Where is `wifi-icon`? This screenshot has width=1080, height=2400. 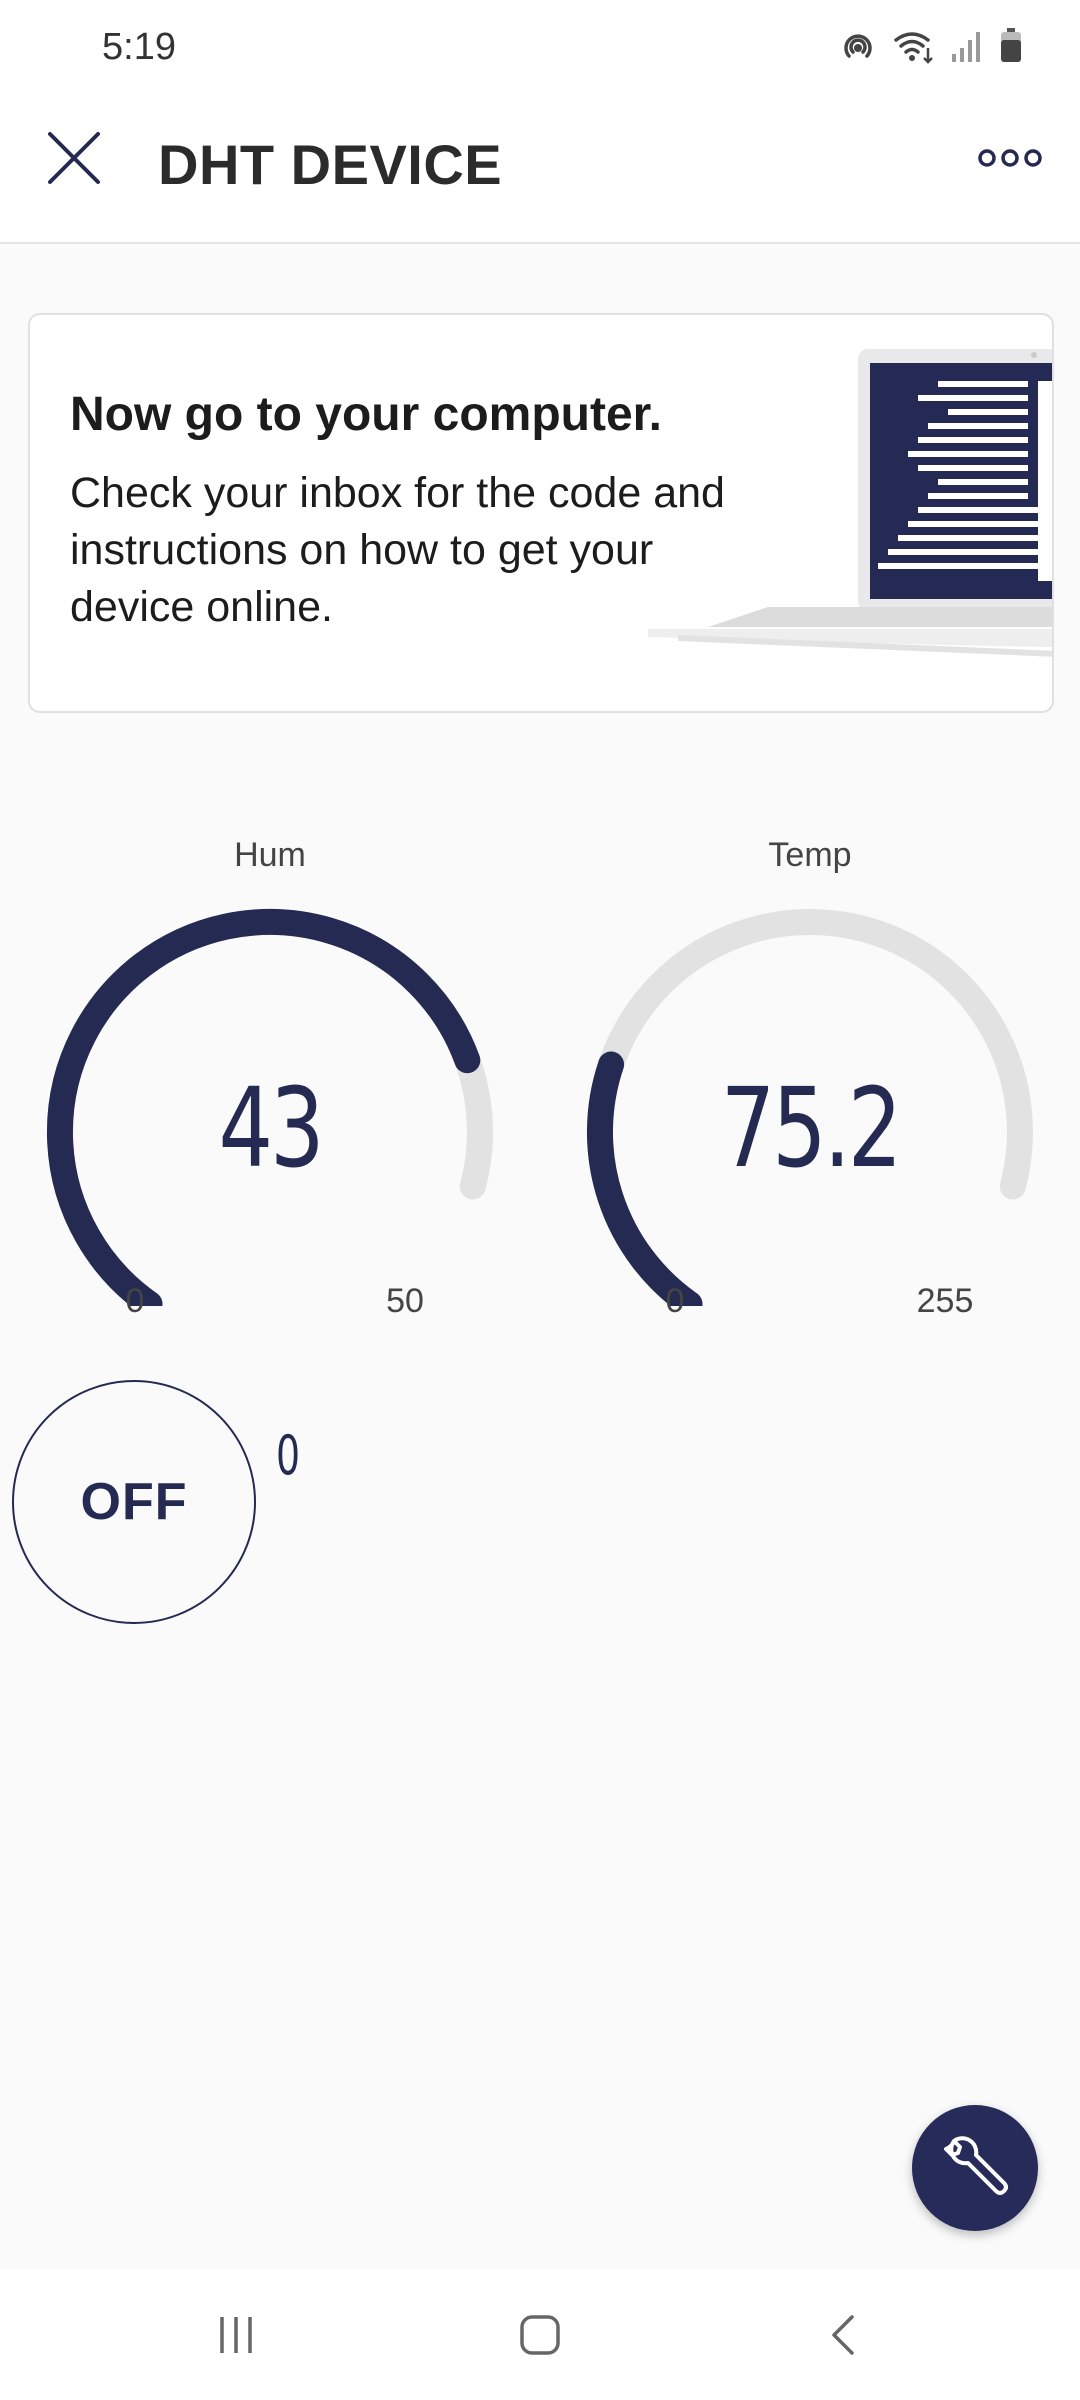
wifi-icon is located at coordinates (914, 48).